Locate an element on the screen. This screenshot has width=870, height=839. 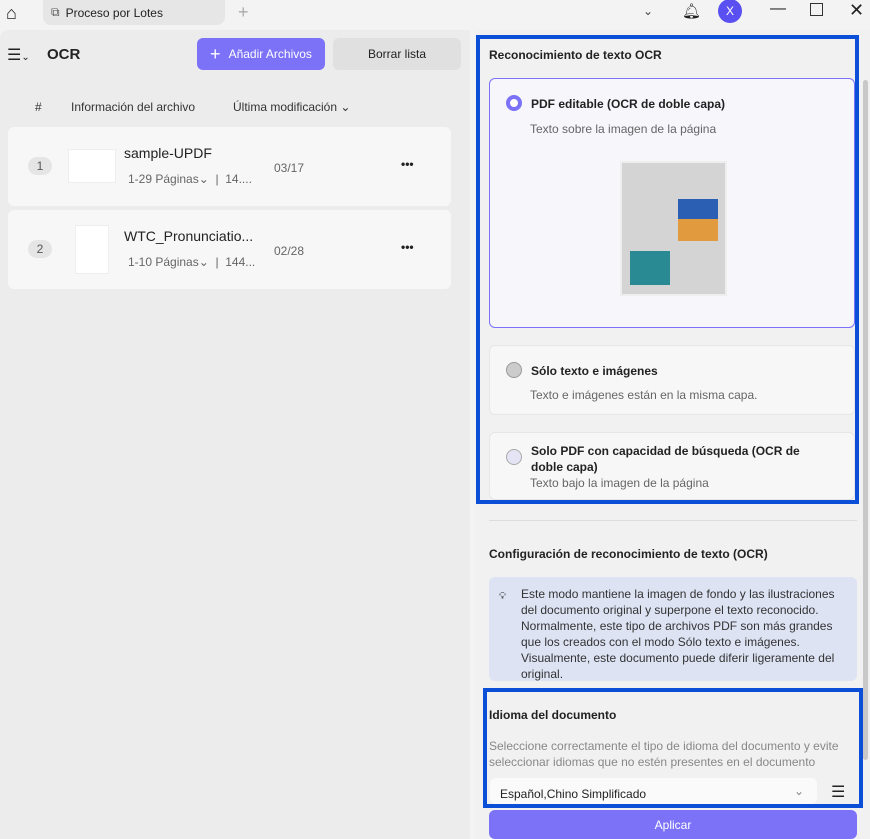
col-info: Información del archivo is located at coordinates (133, 107).